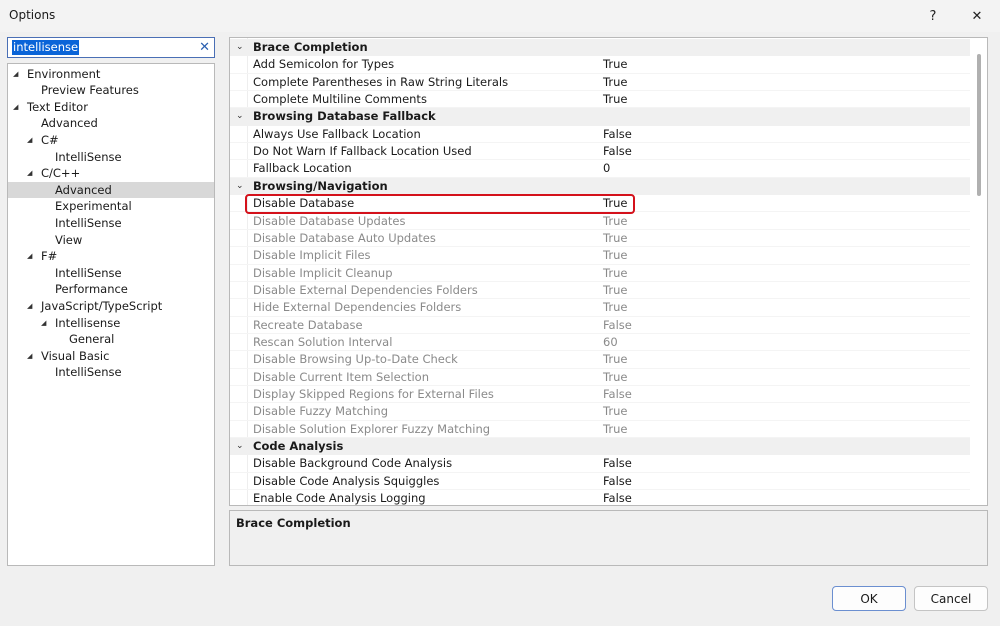 The height and width of the screenshot is (626, 1000). I want to click on description-panel: Brace Completion, so click(608, 538).